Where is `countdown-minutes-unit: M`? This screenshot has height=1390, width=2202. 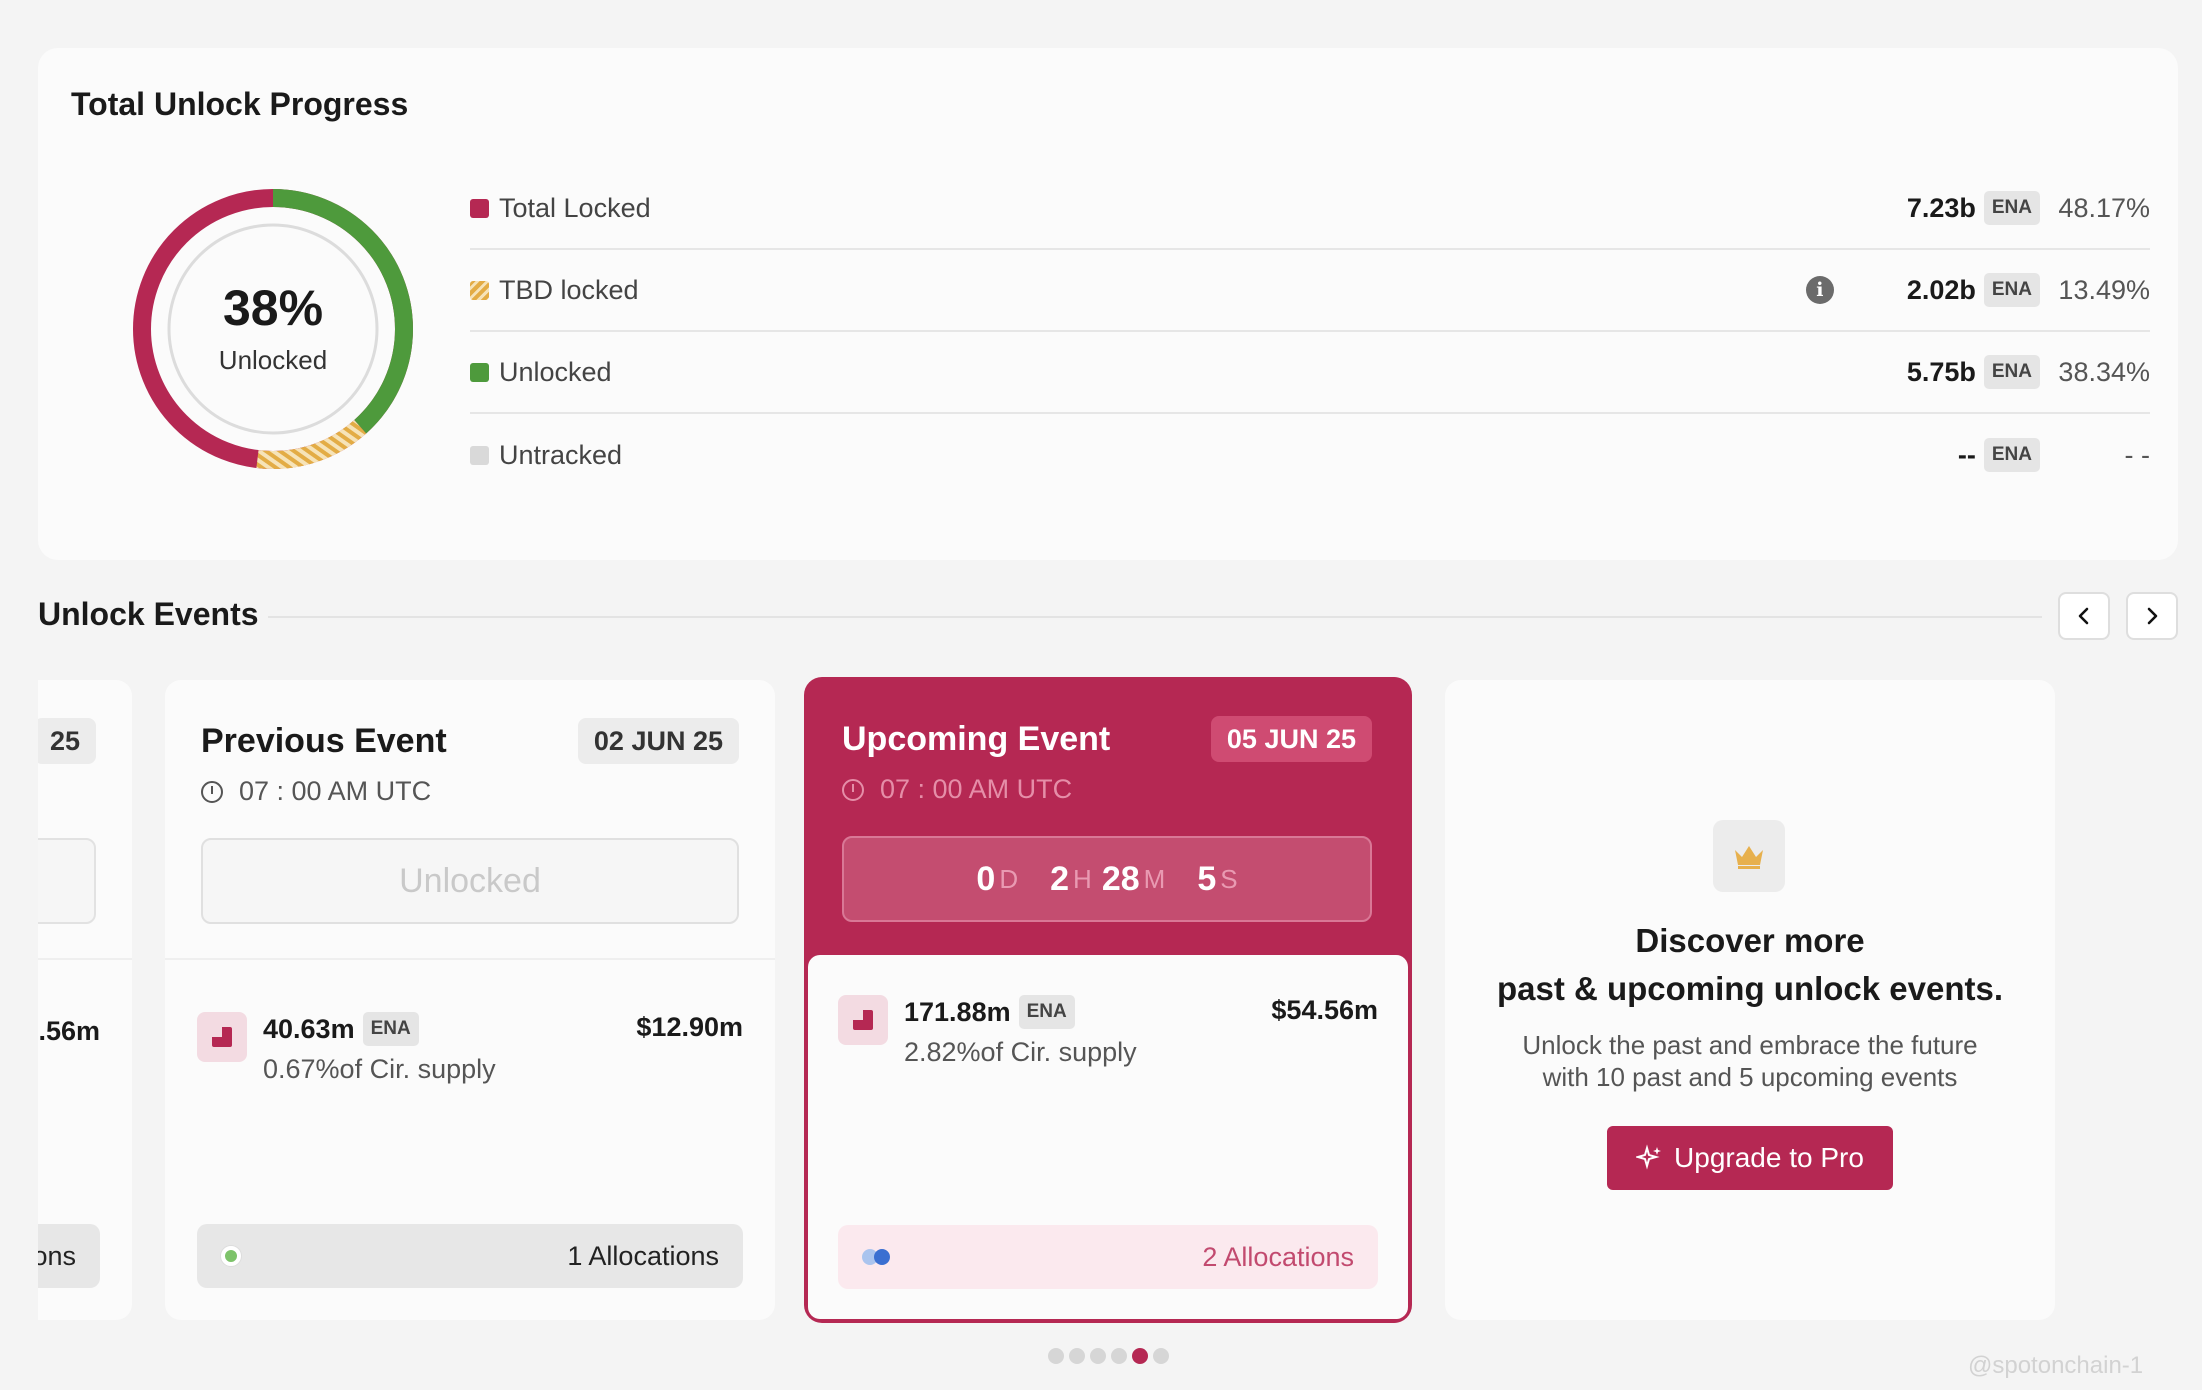 countdown-minutes-unit: M is located at coordinates (1154, 878).